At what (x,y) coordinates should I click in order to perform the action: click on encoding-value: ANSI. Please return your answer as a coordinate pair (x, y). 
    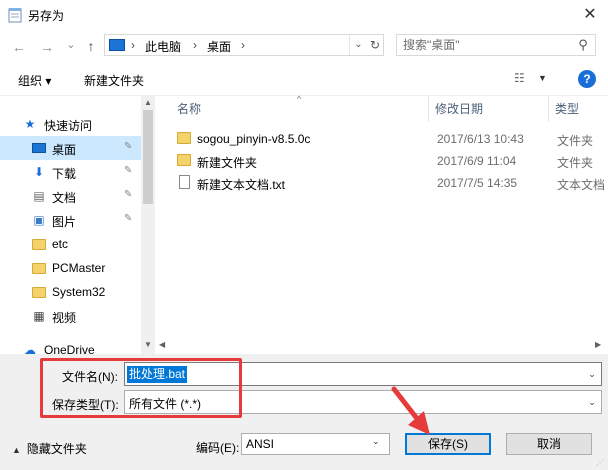
    Looking at the image, I should click on (260, 444).